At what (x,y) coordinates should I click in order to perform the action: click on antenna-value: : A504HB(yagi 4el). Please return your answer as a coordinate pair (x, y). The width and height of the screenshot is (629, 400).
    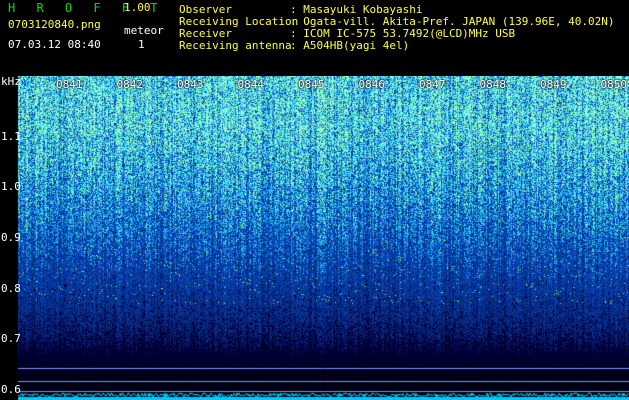
    Looking at the image, I should click on (350, 45).